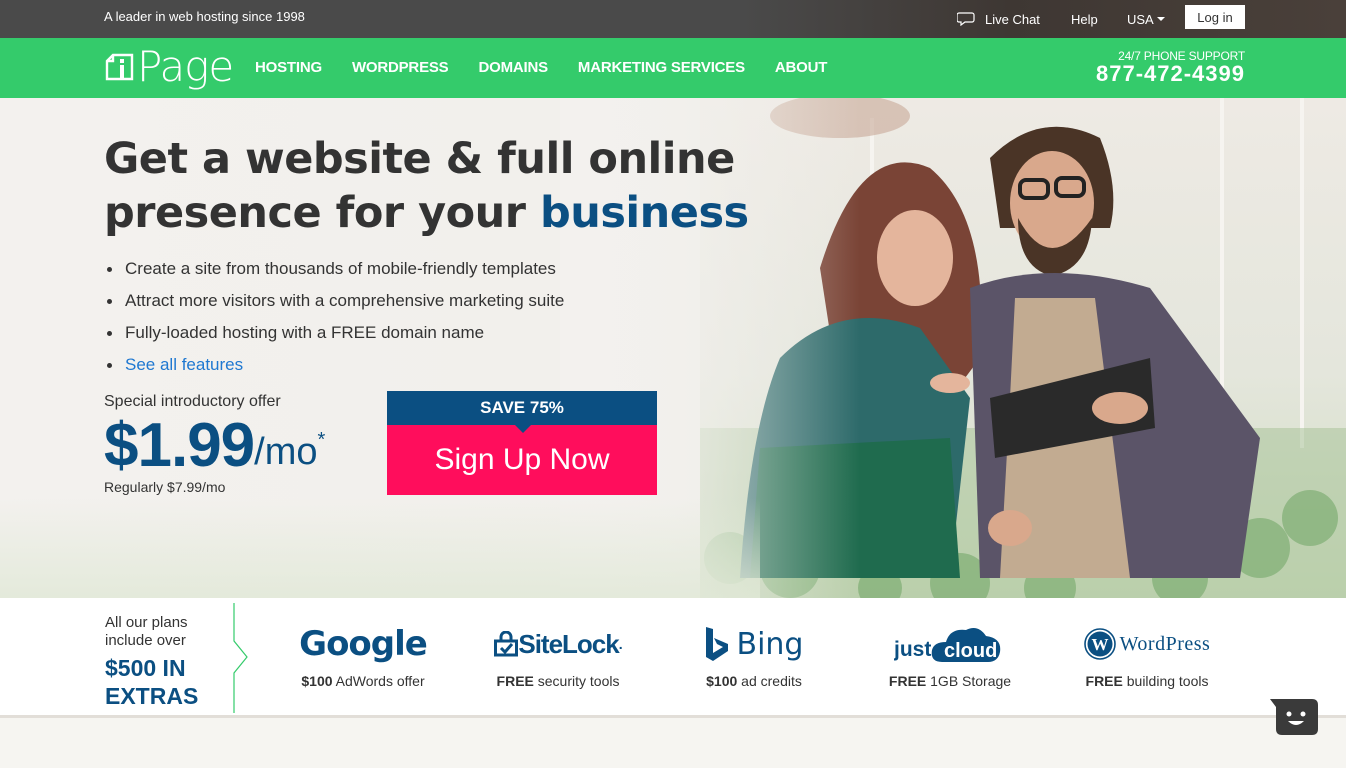 The width and height of the screenshot is (1346, 768). What do you see at coordinates (513, 67) in the screenshot?
I see `nav-domains: DOMAINS` at bounding box center [513, 67].